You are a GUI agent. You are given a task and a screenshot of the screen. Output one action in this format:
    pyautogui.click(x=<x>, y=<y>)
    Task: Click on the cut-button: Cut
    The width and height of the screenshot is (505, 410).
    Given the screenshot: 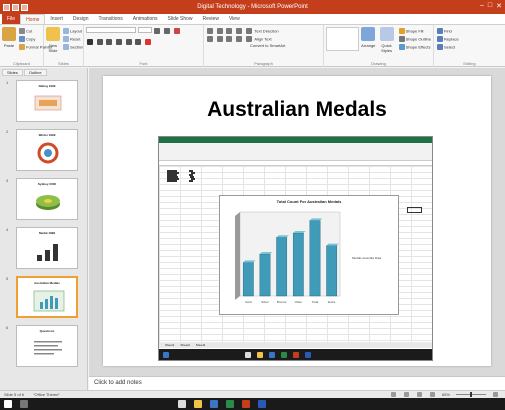 What is the action you would take?
    pyautogui.click(x=29, y=31)
    